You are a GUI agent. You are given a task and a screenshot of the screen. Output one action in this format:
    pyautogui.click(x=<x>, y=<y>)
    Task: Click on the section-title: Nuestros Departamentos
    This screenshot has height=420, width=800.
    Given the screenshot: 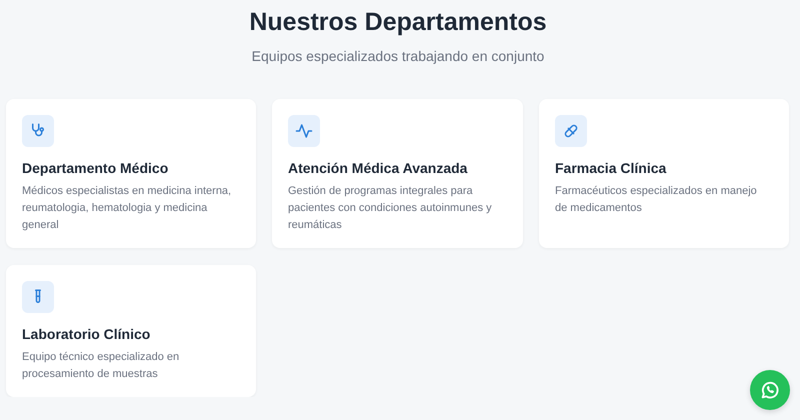 What is the action you would take?
    pyautogui.click(x=398, y=22)
    